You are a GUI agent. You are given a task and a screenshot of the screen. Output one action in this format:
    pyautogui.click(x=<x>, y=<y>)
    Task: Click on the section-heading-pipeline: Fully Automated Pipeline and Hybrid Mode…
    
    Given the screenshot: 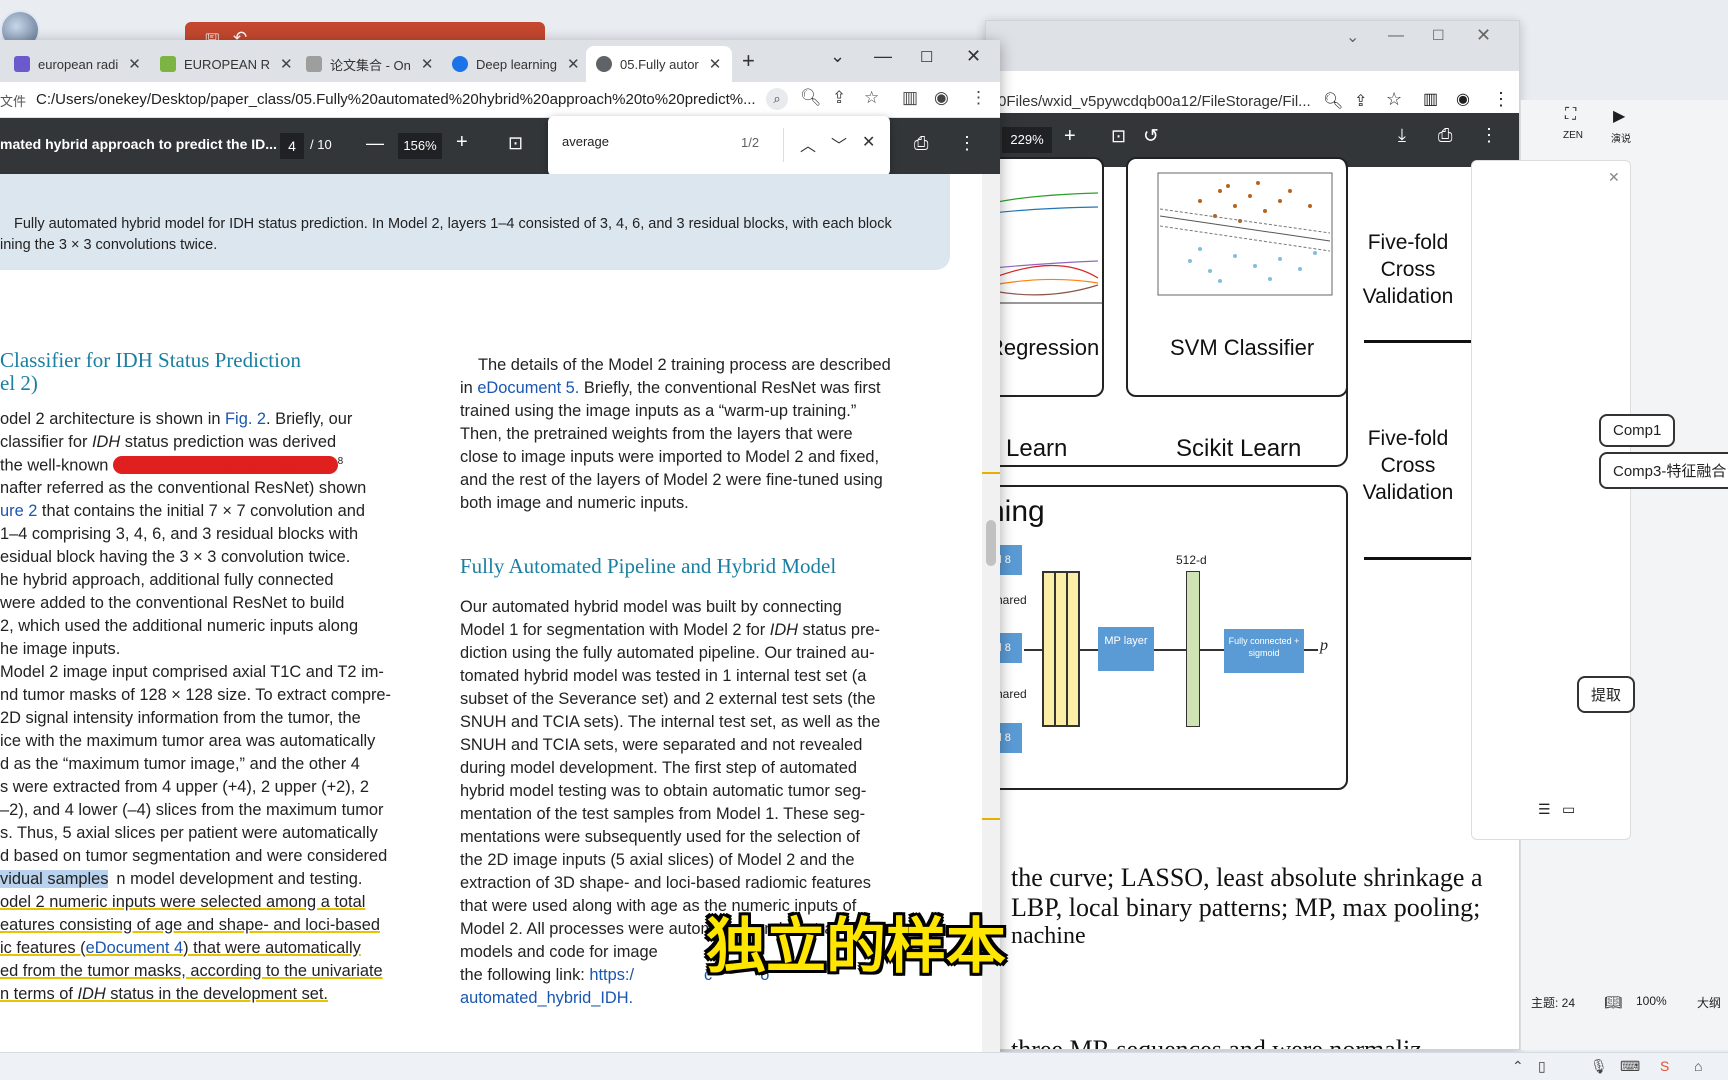 What is the action you would take?
    pyautogui.click(x=648, y=566)
    